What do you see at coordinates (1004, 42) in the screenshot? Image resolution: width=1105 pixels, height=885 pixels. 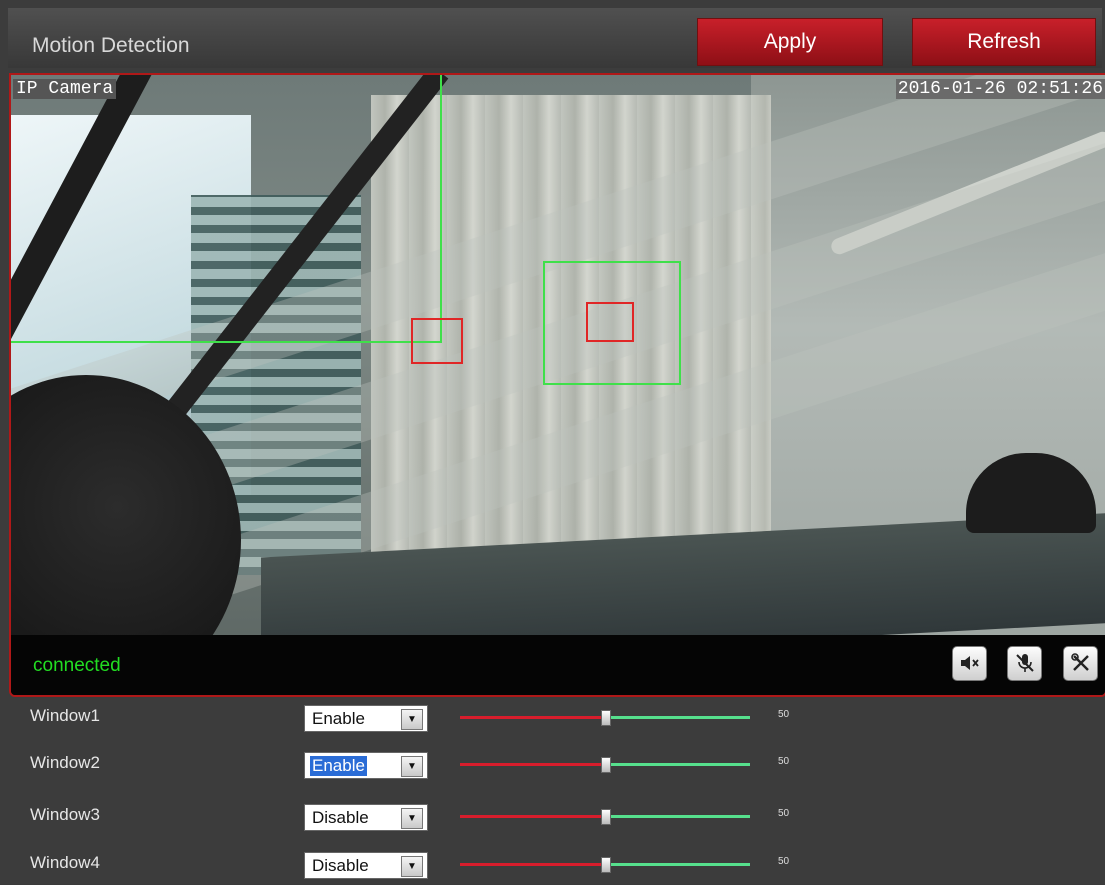 I see `refresh-button: Refresh` at bounding box center [1004, 42].